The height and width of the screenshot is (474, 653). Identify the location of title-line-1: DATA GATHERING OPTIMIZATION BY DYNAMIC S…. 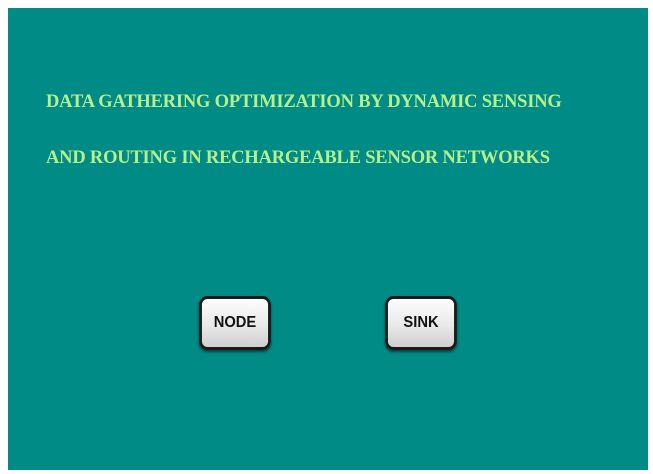
(304, 102).